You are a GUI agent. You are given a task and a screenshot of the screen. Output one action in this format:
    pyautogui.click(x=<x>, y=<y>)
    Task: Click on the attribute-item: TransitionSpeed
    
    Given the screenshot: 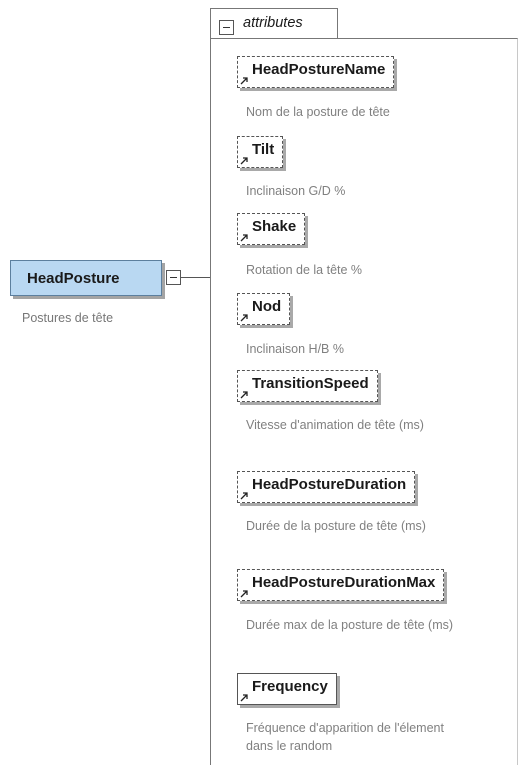 What is the action you would take?
    pyautogui.click(x=307, y=386)
    